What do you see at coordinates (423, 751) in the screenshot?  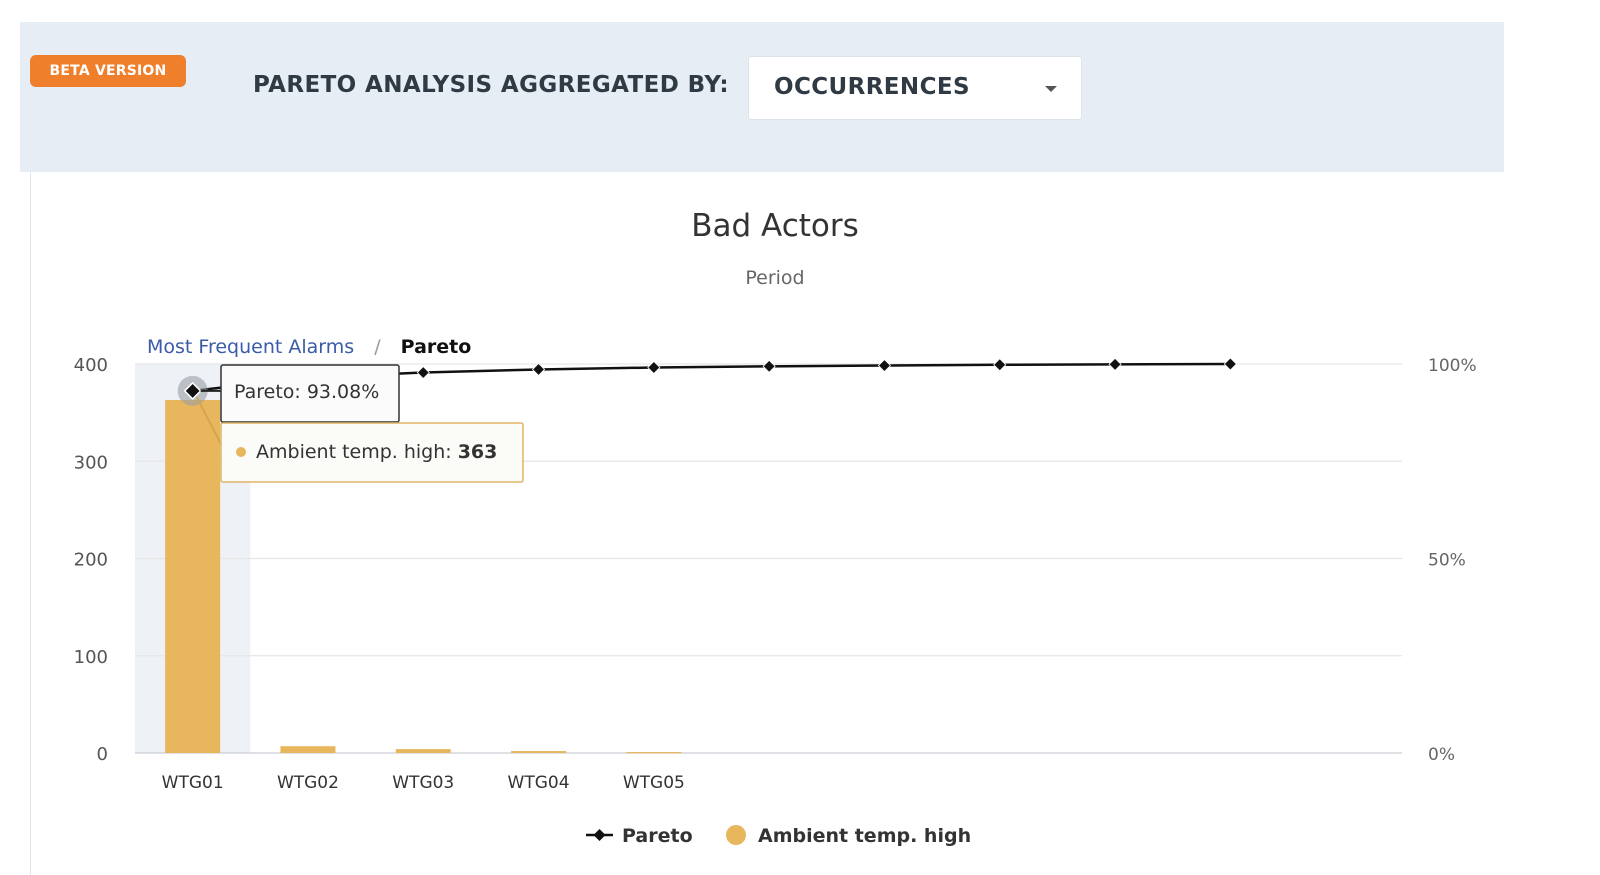 I see `bar-wtg03` at bounding box center [423, 751].